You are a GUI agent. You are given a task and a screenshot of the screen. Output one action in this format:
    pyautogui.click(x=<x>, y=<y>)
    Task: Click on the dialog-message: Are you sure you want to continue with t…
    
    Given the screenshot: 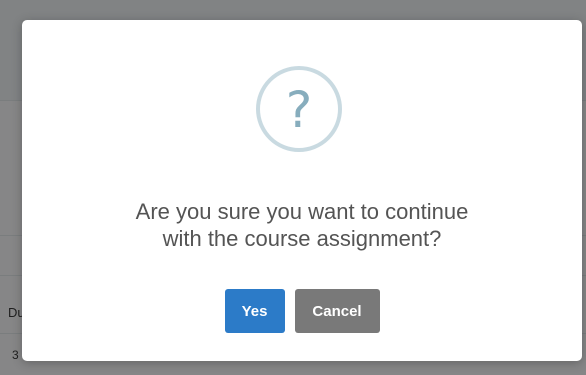 What is the action you would take?
    pyautogui.click(x=302, y=225)
    